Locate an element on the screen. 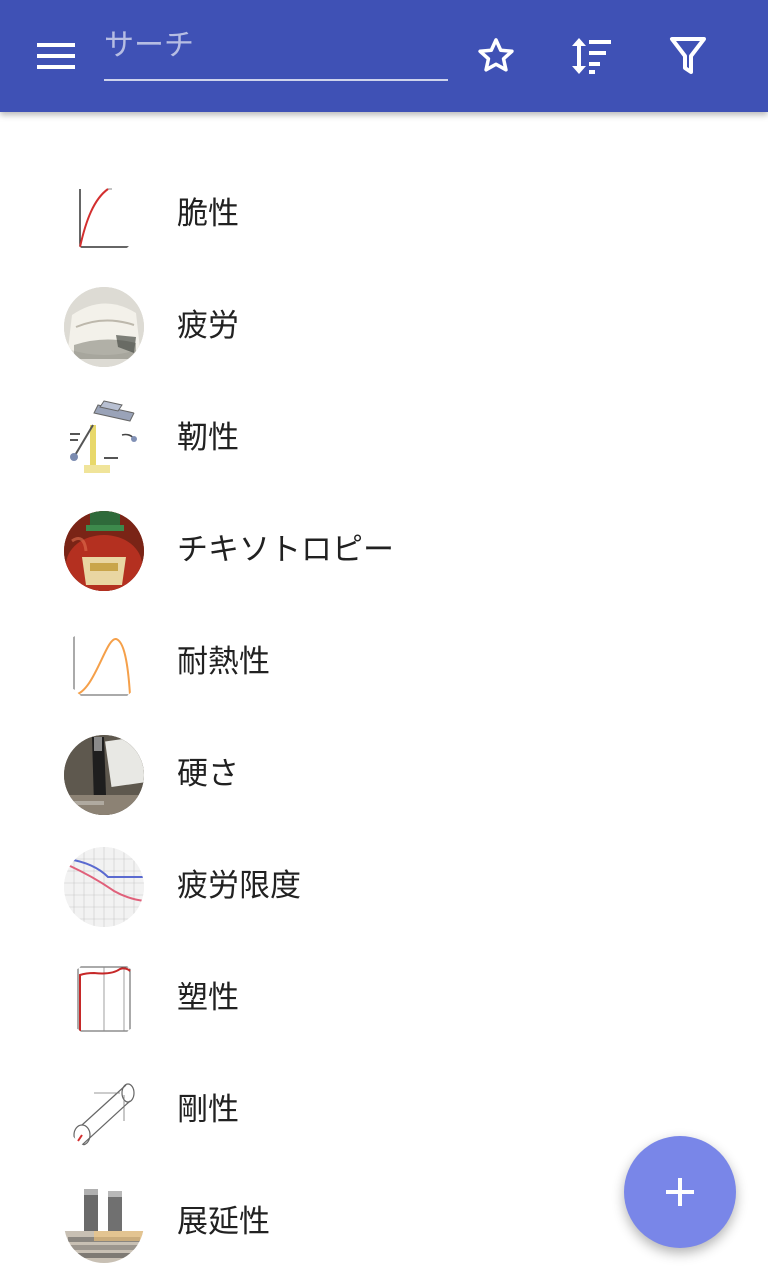  list-item-label: 耐熱性 is located at coordinates (223, 662).